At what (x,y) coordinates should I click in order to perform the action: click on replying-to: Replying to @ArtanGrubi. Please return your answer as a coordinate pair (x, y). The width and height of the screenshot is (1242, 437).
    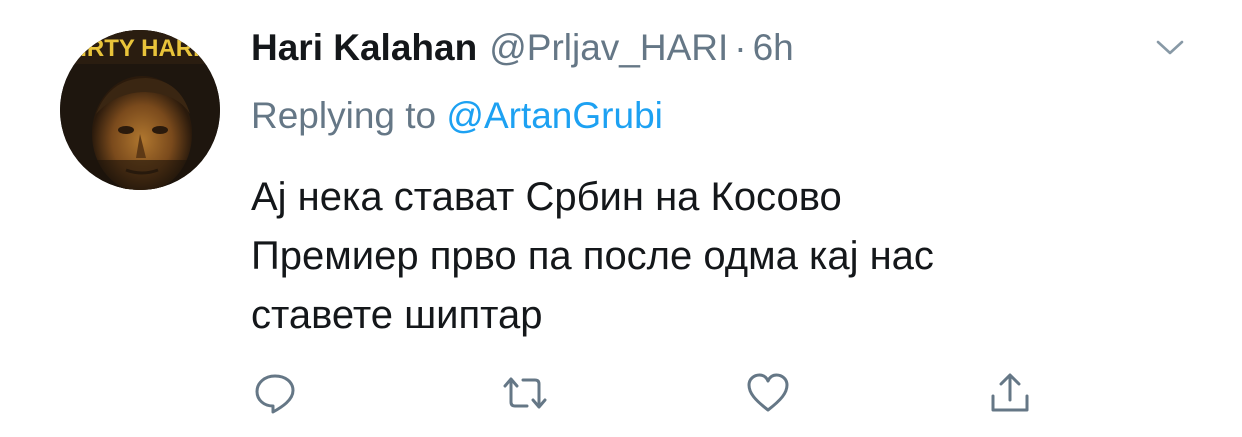
    Looking at the image, I should click on (457, 116).